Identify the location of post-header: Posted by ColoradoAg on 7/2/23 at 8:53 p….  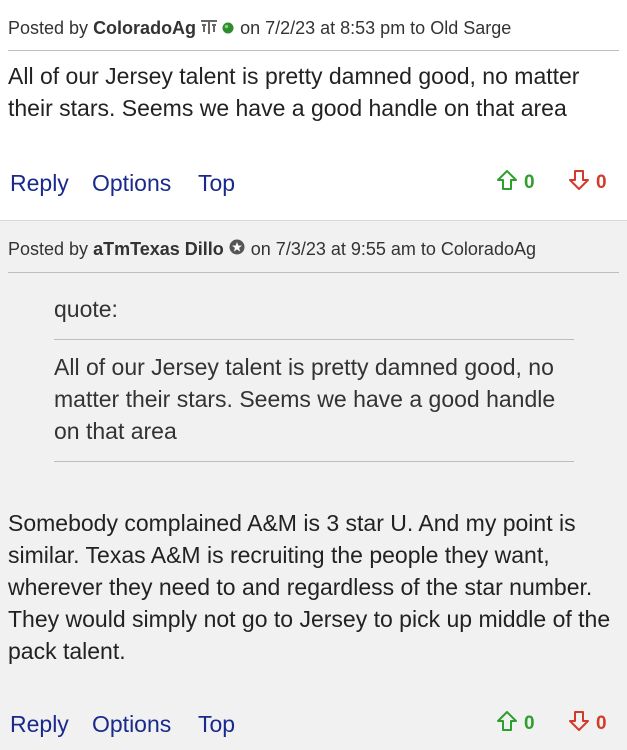
(259, 28).